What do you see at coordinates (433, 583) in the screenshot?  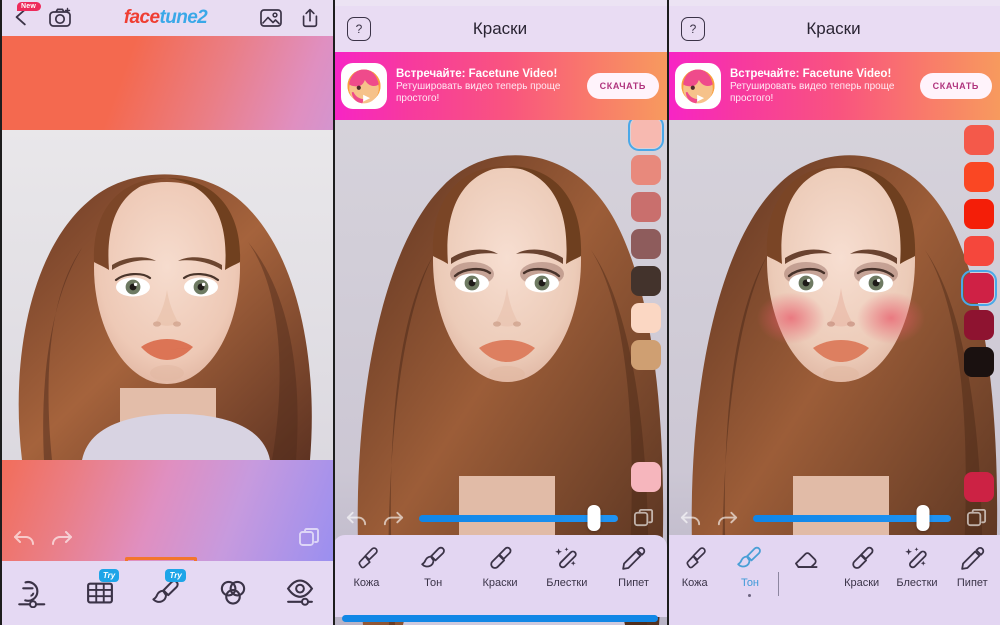 I see `tab-label: Тон` at bounding box center [433, 583].